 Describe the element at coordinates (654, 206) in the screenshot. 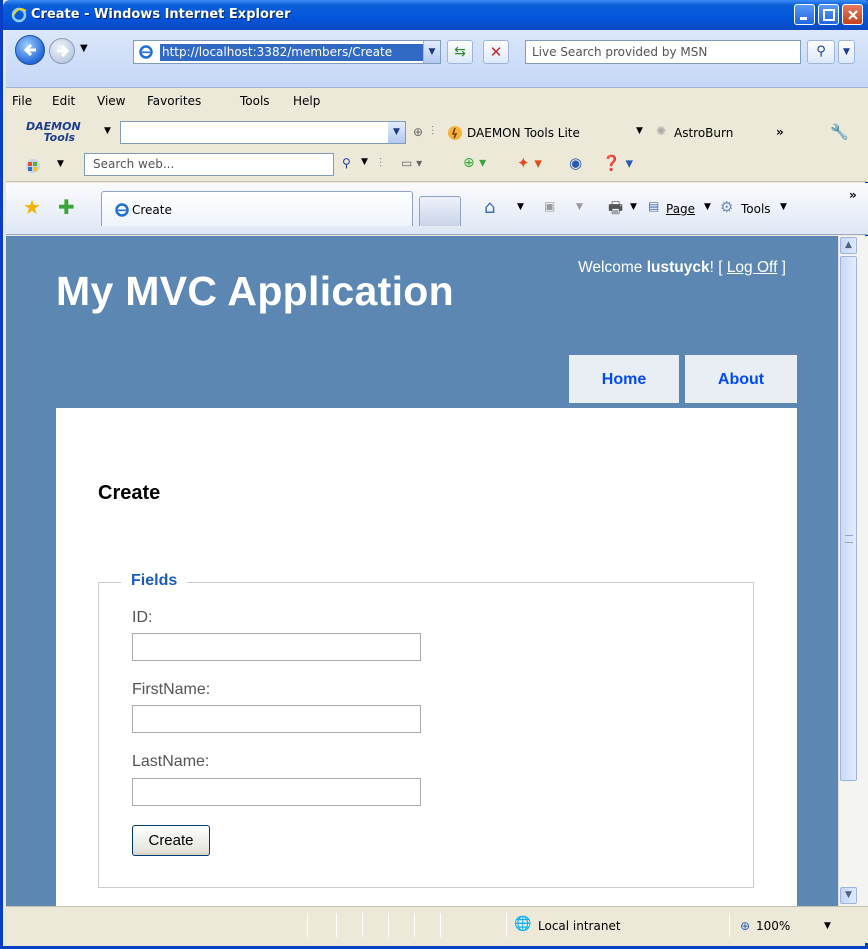

I see `page-icon: ▤` at that location.